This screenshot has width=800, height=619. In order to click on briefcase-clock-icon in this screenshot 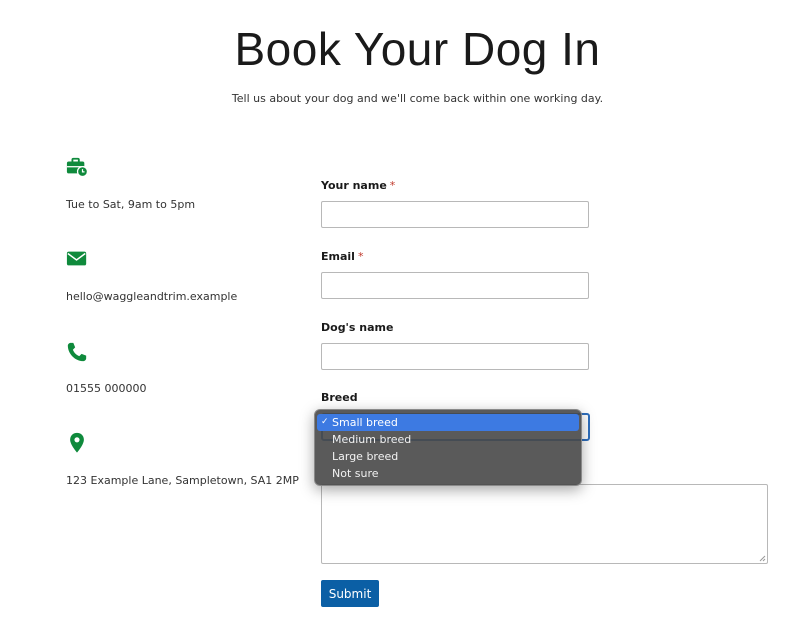, I will do `click(77, 167)`.